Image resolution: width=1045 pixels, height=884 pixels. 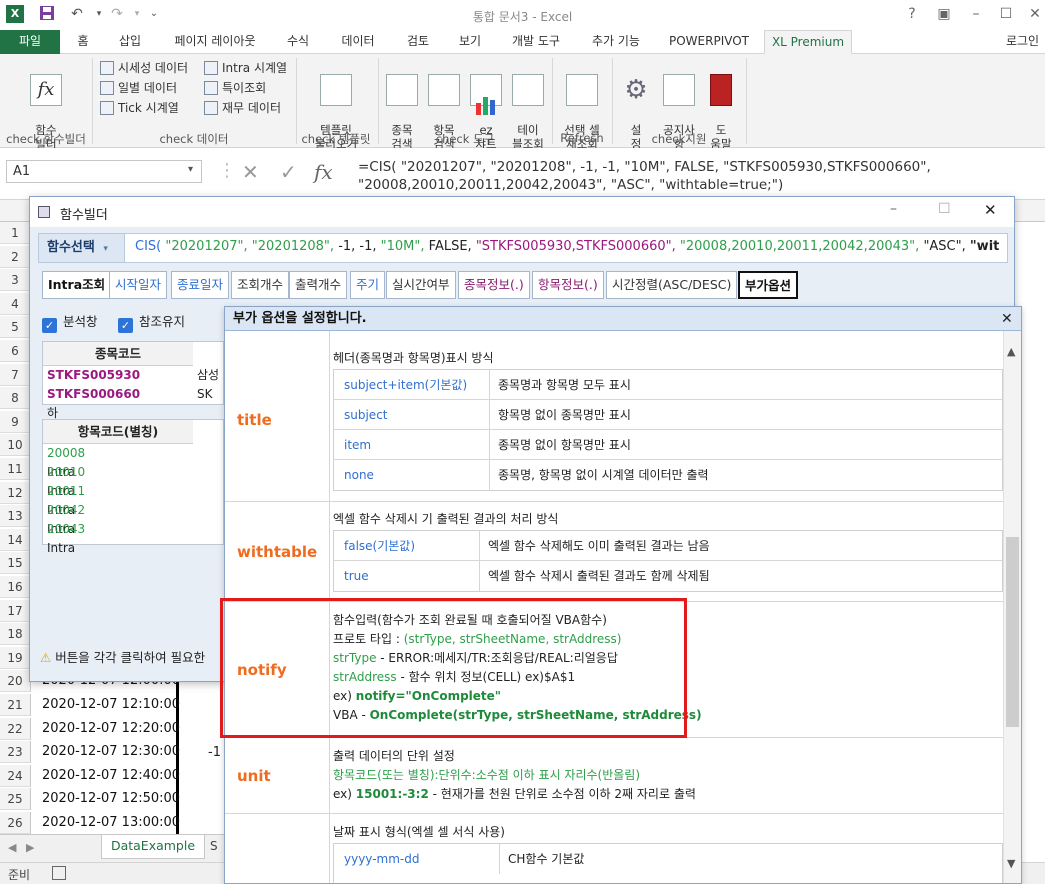 I want to click on close-button: ✕, so click(x=1035, y=14).